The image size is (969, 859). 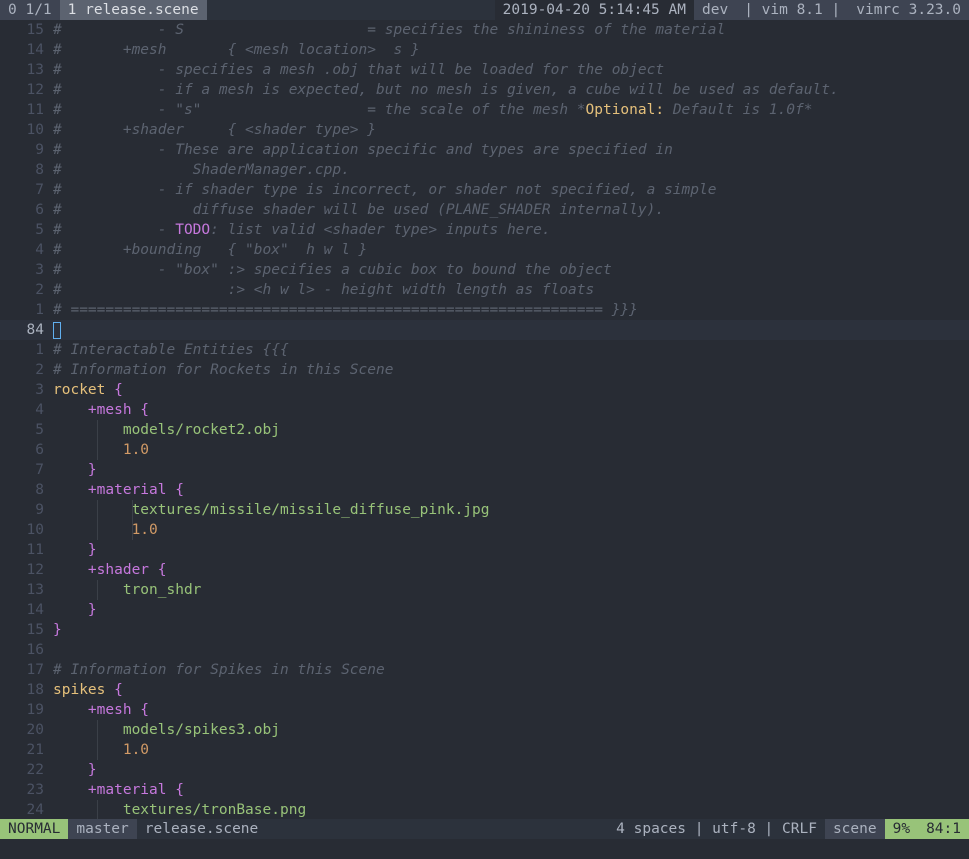 I want to click on value-string: textures/tronBase.png, so click(x=214, y=810).